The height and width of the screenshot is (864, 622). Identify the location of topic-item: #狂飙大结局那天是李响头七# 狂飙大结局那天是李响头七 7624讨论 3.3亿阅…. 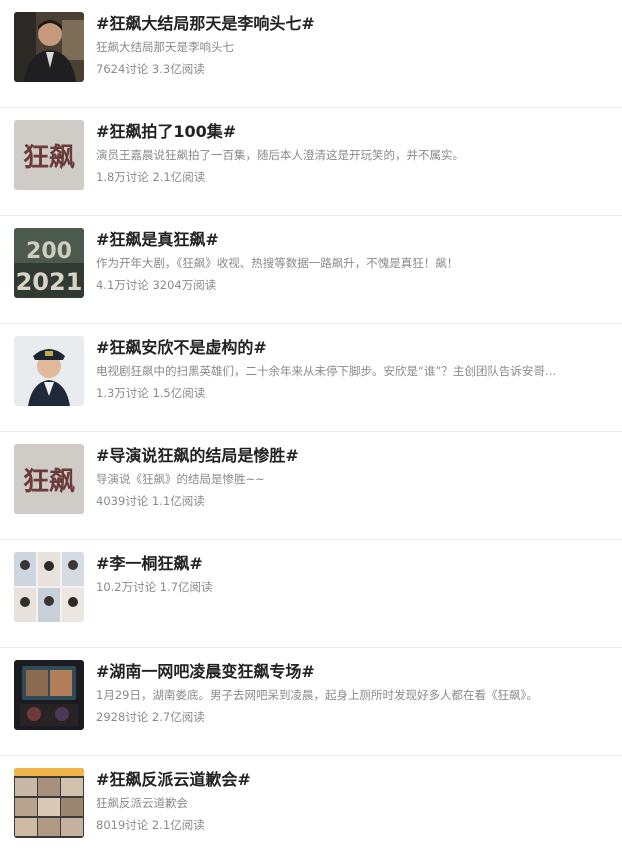
(311, 54).